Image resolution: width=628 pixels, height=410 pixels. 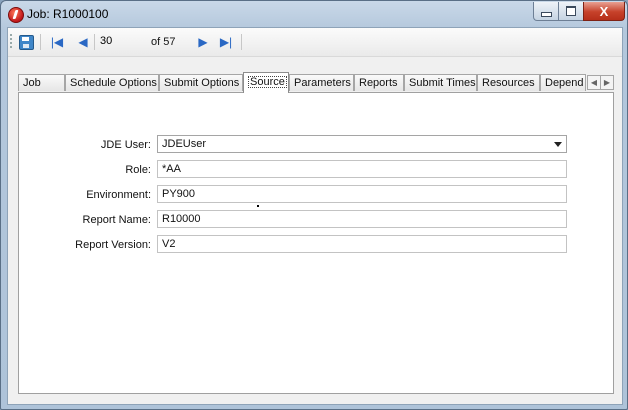 I want to click on jde-user-label: JDE User:, so click(x=125, y=145).